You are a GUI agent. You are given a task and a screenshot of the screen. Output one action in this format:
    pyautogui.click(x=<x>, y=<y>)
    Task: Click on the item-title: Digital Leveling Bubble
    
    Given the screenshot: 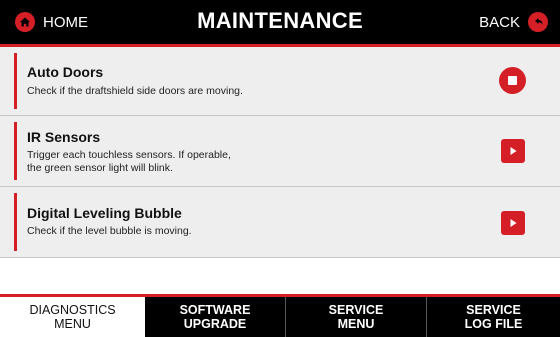 What is the action you would take?
    pyautogui.click(x=104, y=213)
    